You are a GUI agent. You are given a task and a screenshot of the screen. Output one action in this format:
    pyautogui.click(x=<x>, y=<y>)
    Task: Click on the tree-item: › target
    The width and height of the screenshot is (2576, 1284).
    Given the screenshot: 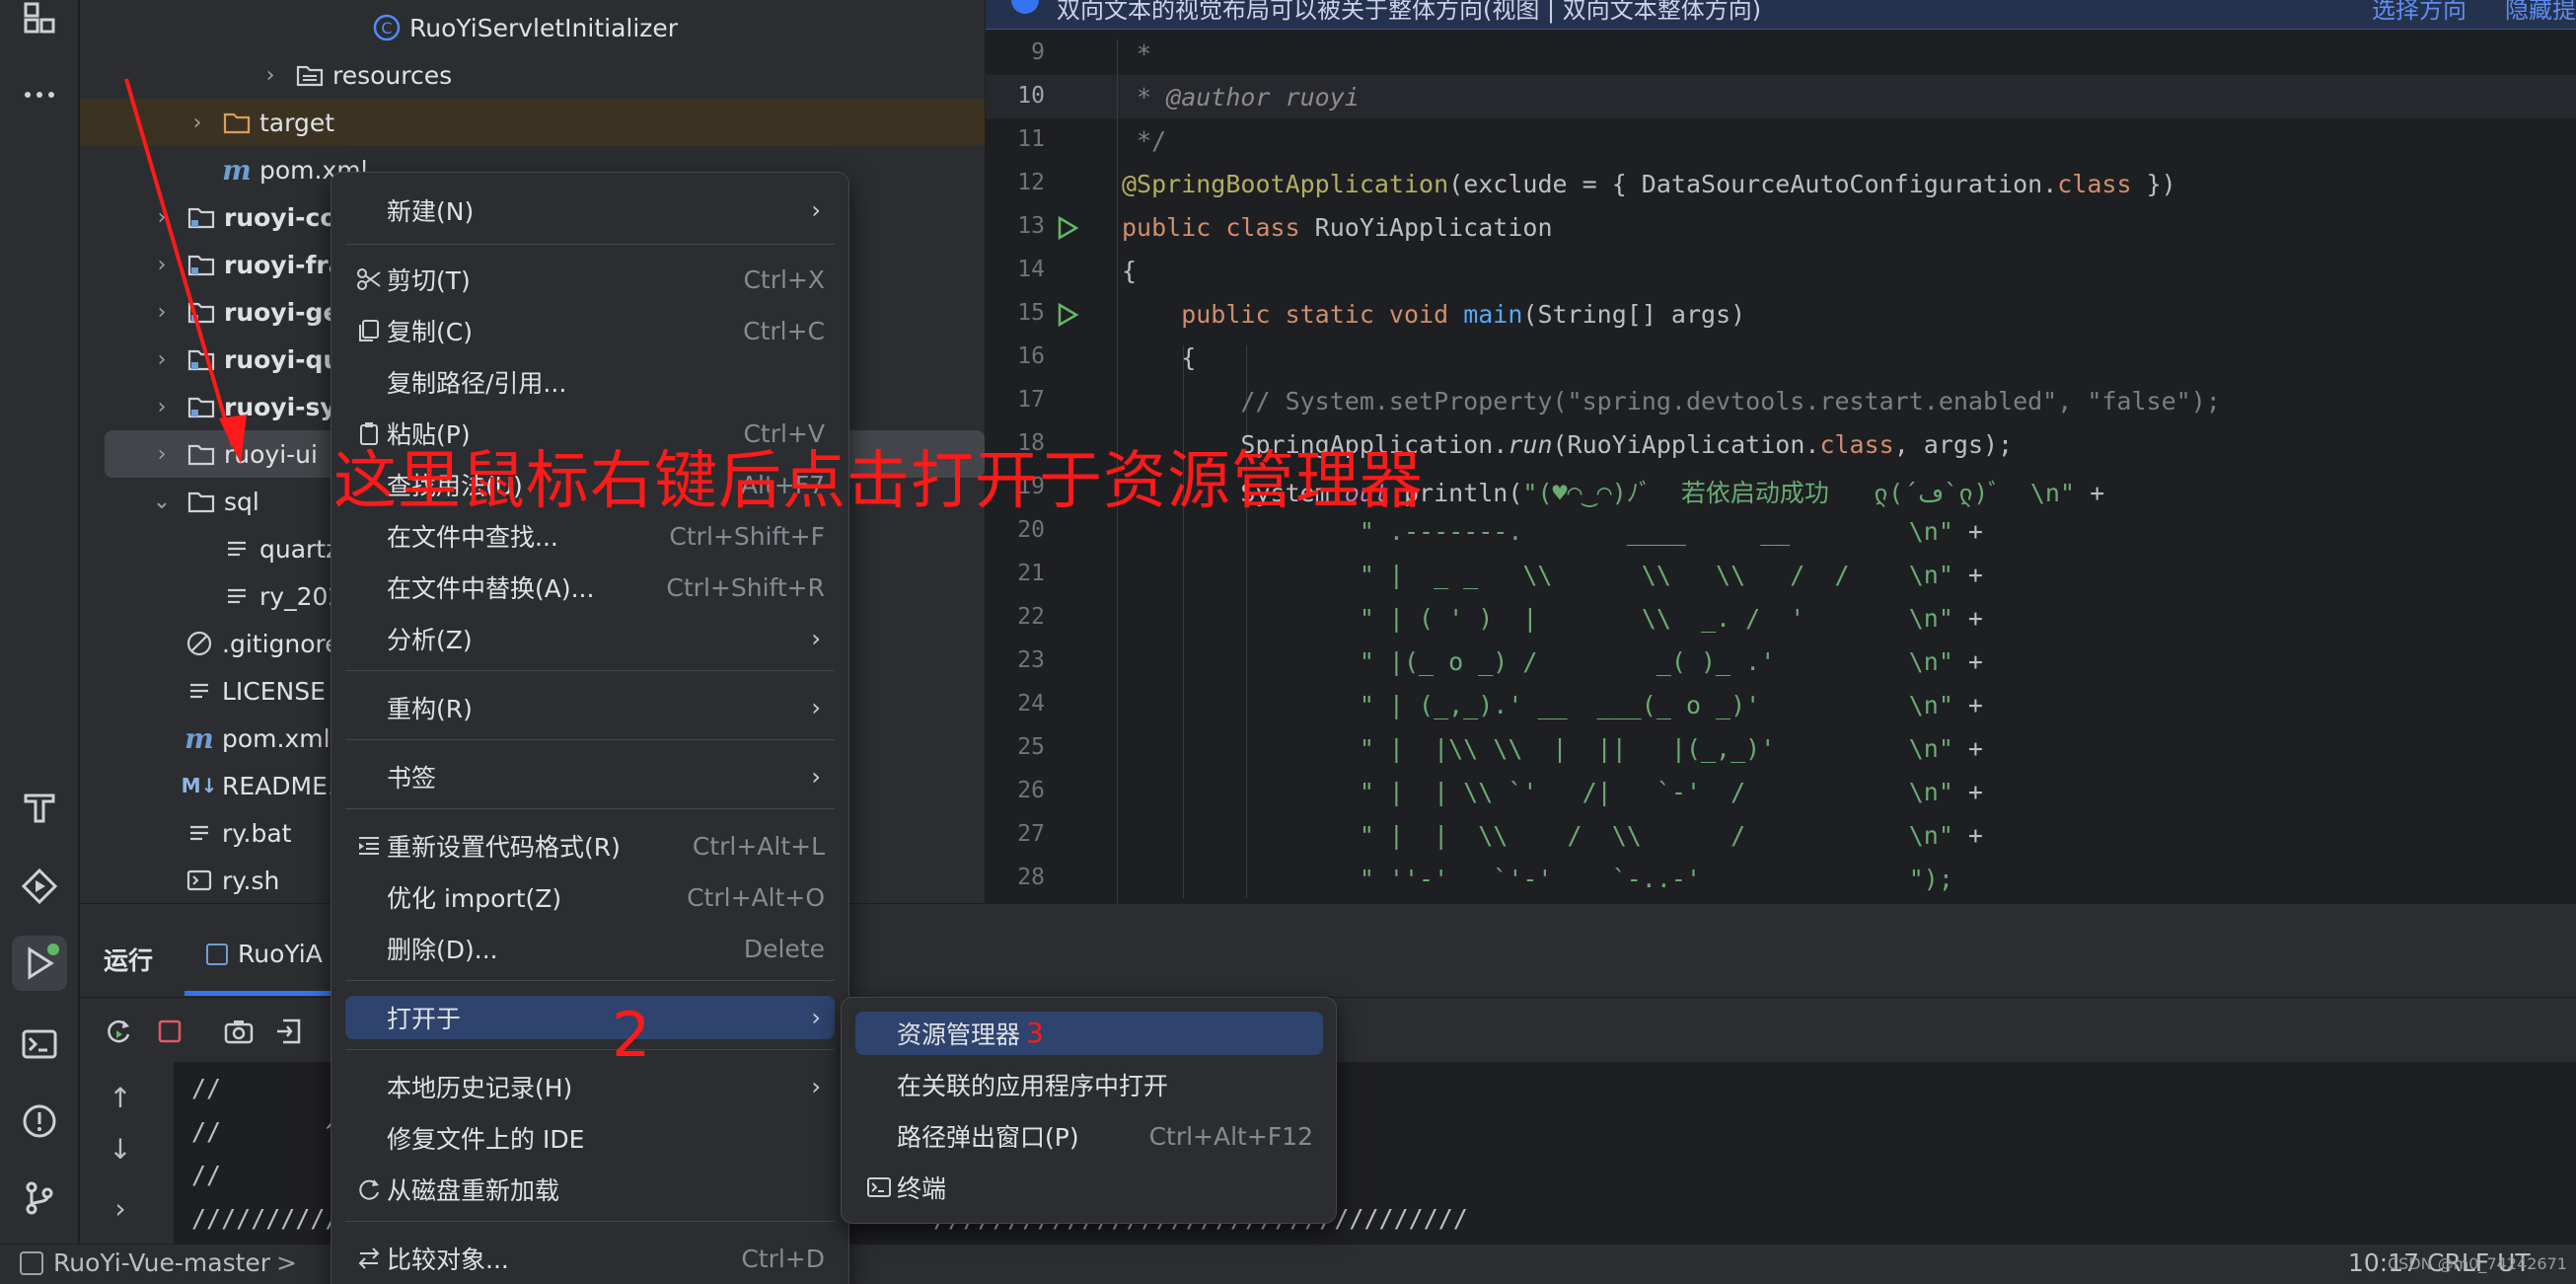 What is the action you would take?
    pyautogui.click(x=532, y=122)
    